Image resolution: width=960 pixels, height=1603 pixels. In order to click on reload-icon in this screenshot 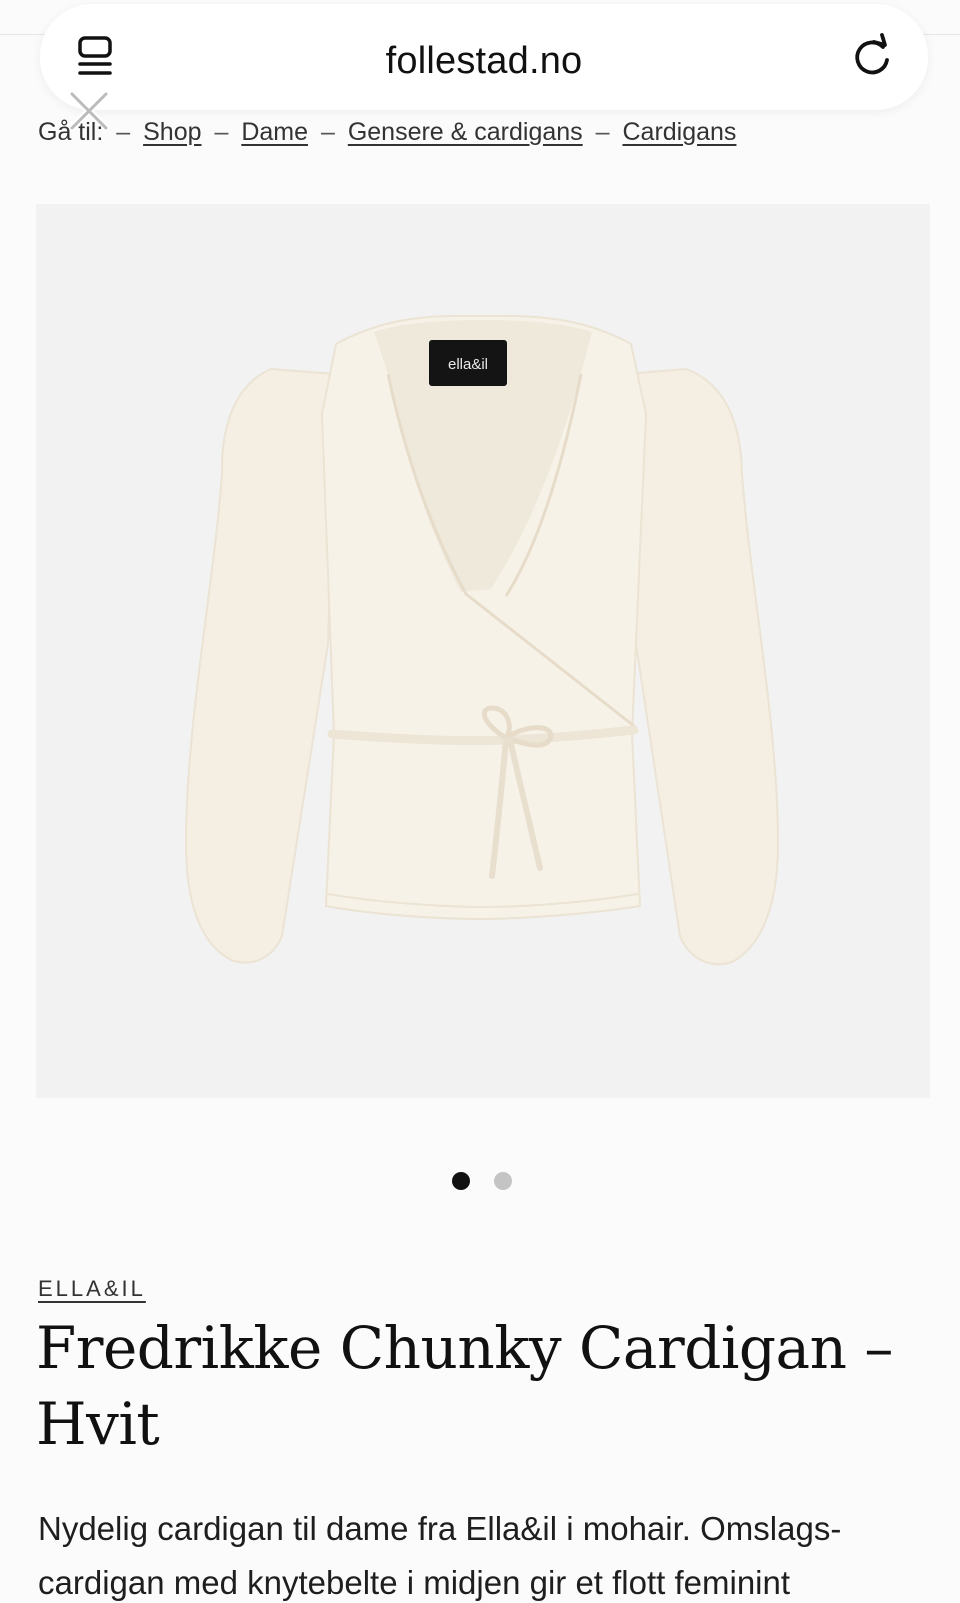, I will do `click(872, 56)`.